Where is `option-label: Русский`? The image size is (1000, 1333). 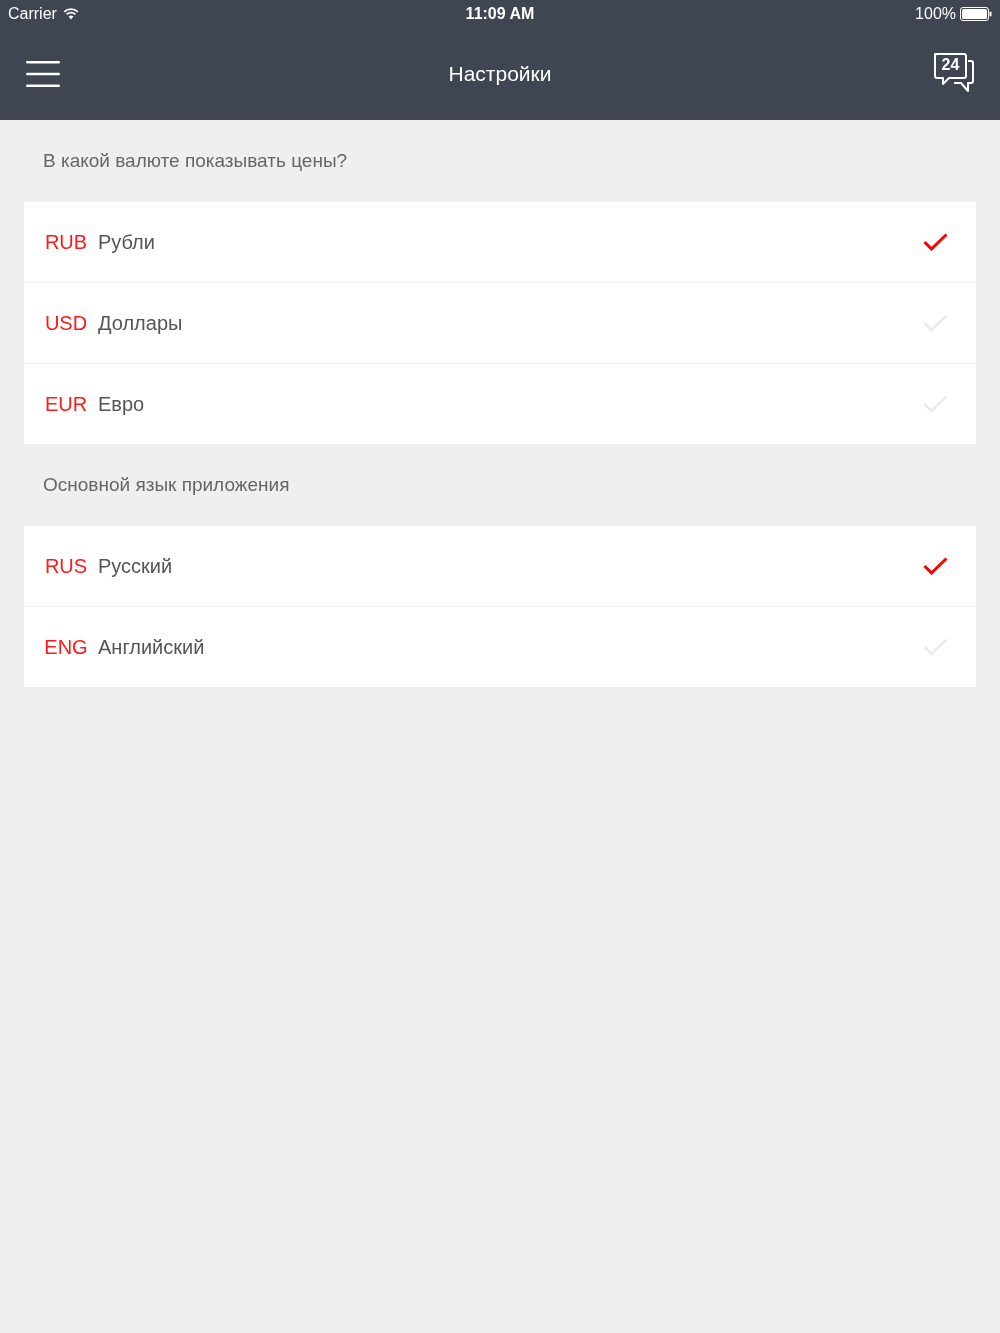
option-label: Русский is located at coordinates (136, 566).